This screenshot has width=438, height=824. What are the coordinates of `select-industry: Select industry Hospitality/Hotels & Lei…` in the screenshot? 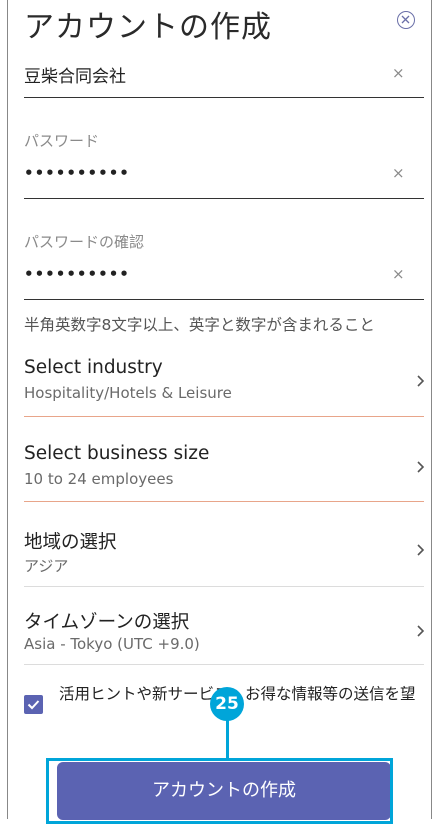 It's located at (224, 387).